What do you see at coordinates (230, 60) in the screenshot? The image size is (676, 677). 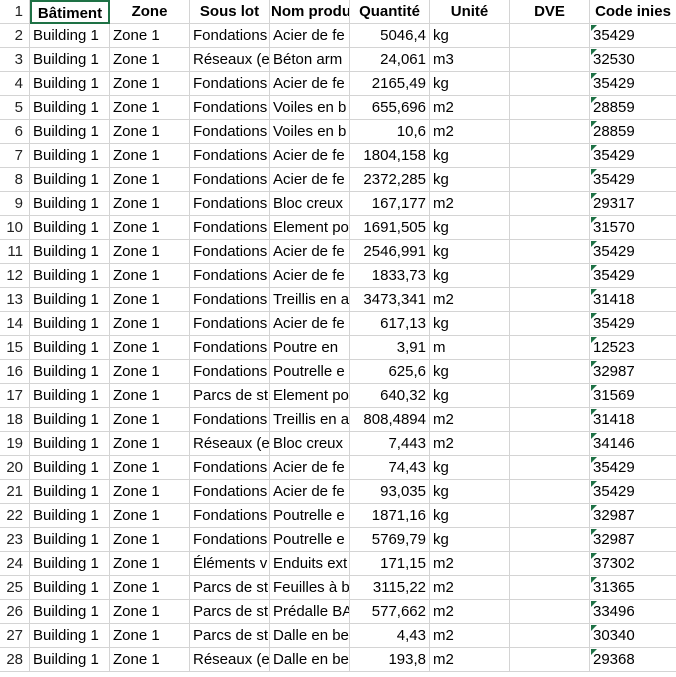 I see `cell-sous-lot: Réseaux (e` at bounding box center [230, 60].